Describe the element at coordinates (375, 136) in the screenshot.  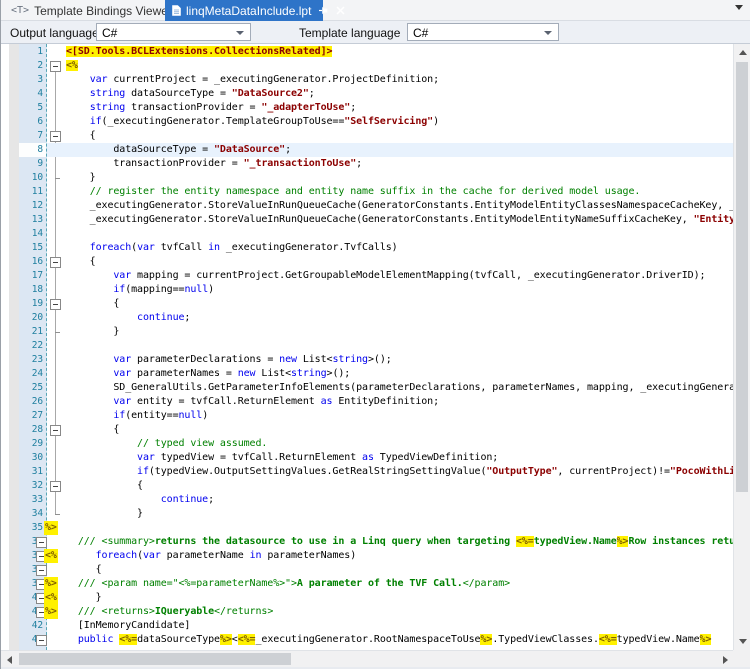
I see `code-line: 7 {` at that location.